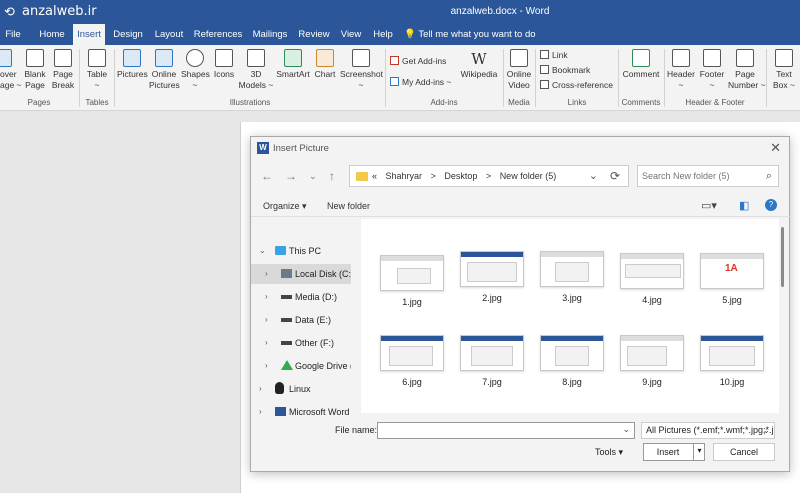 The height and width of the screenshot is (493, 800). What do you see at coordinates (35, 70) in the screenshot?
I see `blank-page-button: Blank Page` at bounding box center [35, 70].